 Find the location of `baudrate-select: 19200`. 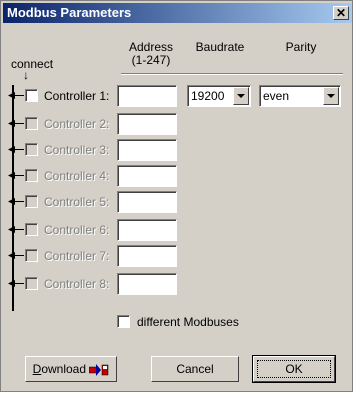

baudrate-select: 19200 is located at coordinates (219, 96).